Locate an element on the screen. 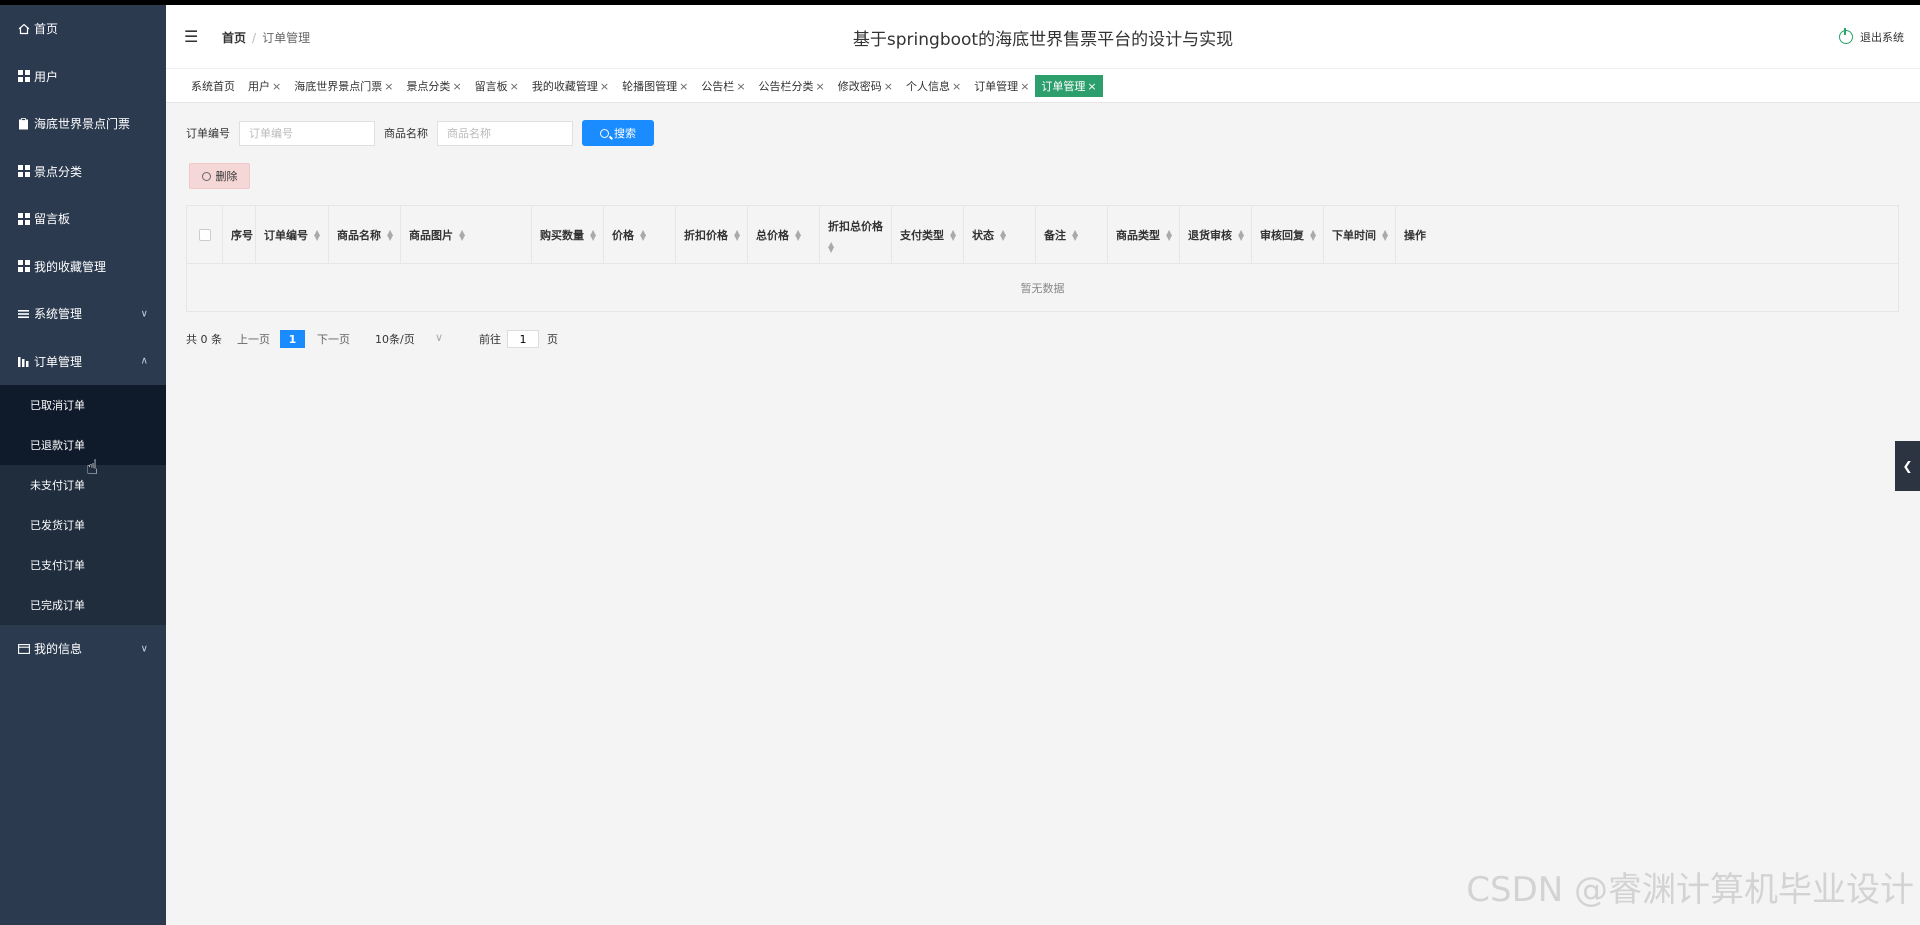 The height and width of the screenshot is (925, 1920). column-header: 退货审核 ▲ ▼ is located at coordinates (1216, 234).